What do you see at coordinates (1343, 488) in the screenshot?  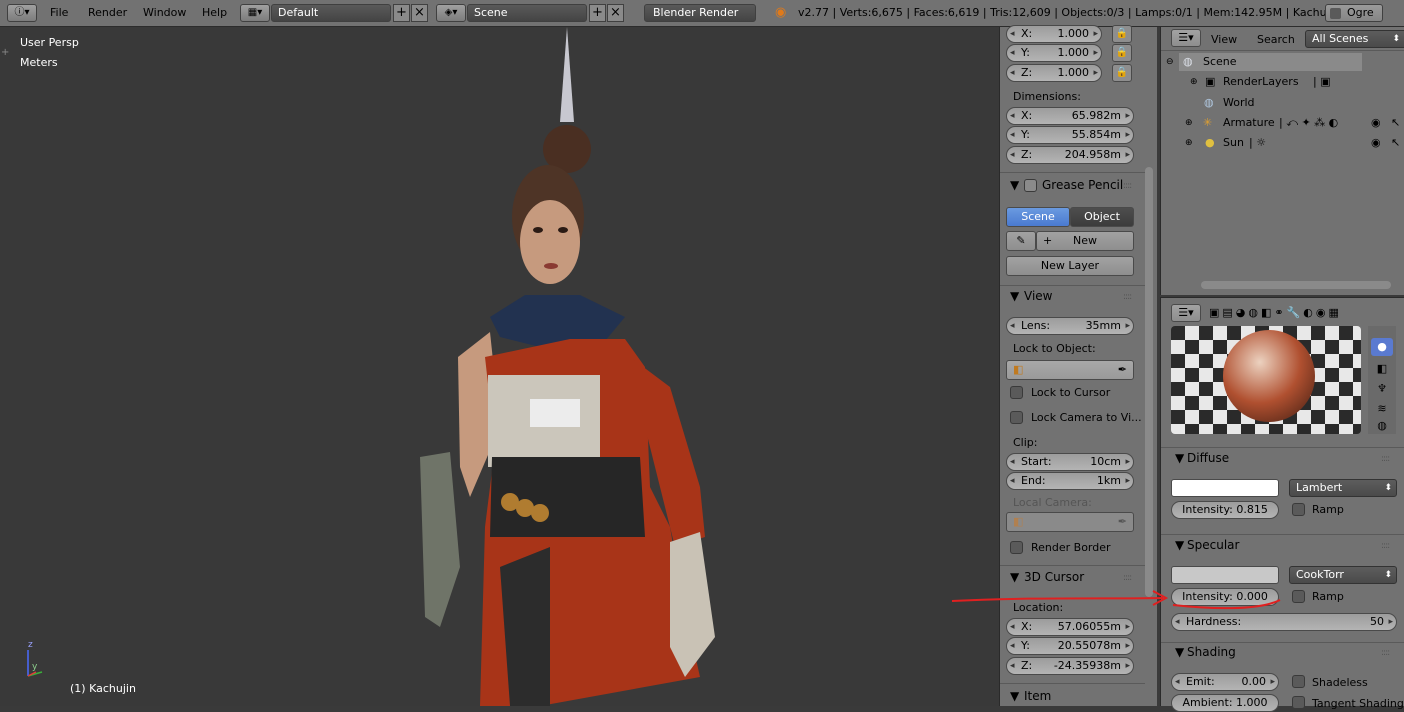 I see `diffuse-shader-dropdown: Lambert` at bounding box center [1343, 488].